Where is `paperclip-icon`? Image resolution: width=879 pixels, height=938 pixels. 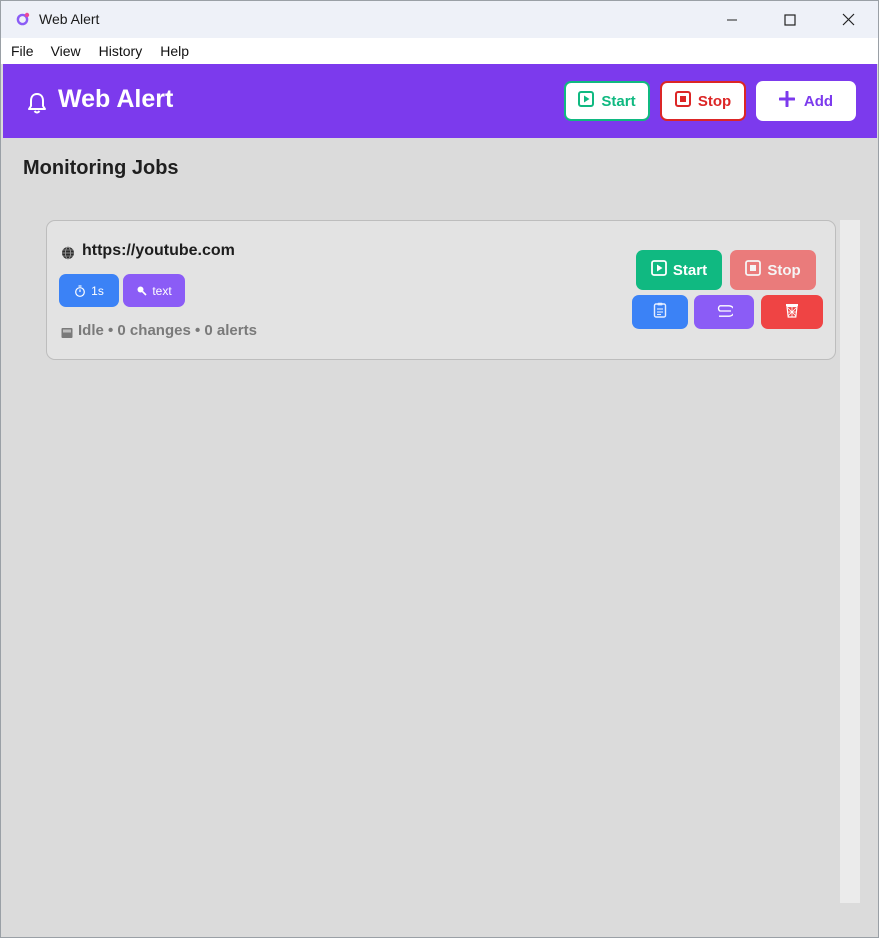 paperclip-icon is located at coordinates (725, 312).